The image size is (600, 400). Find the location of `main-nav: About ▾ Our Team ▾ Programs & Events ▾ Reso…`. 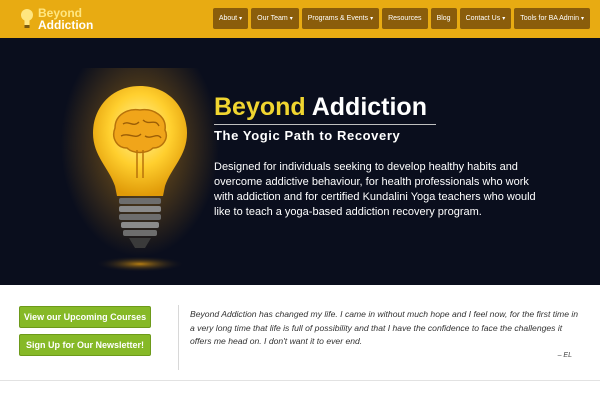

main-nav: About ▾ Our Team ▾ Programs & Events ▾ Reso… is located at coordinates (401, 18).